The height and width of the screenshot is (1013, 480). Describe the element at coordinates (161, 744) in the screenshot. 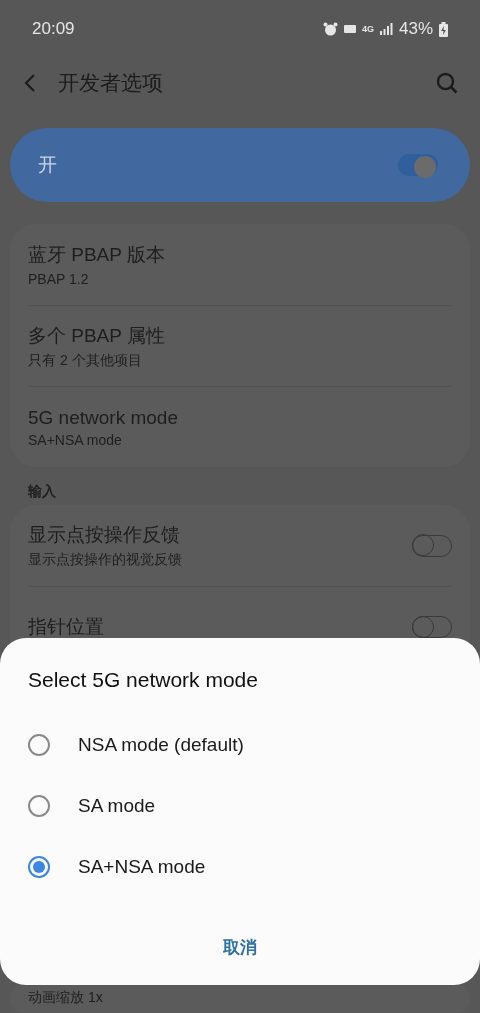

I see `option-label: NSA mode (default)` at that location.